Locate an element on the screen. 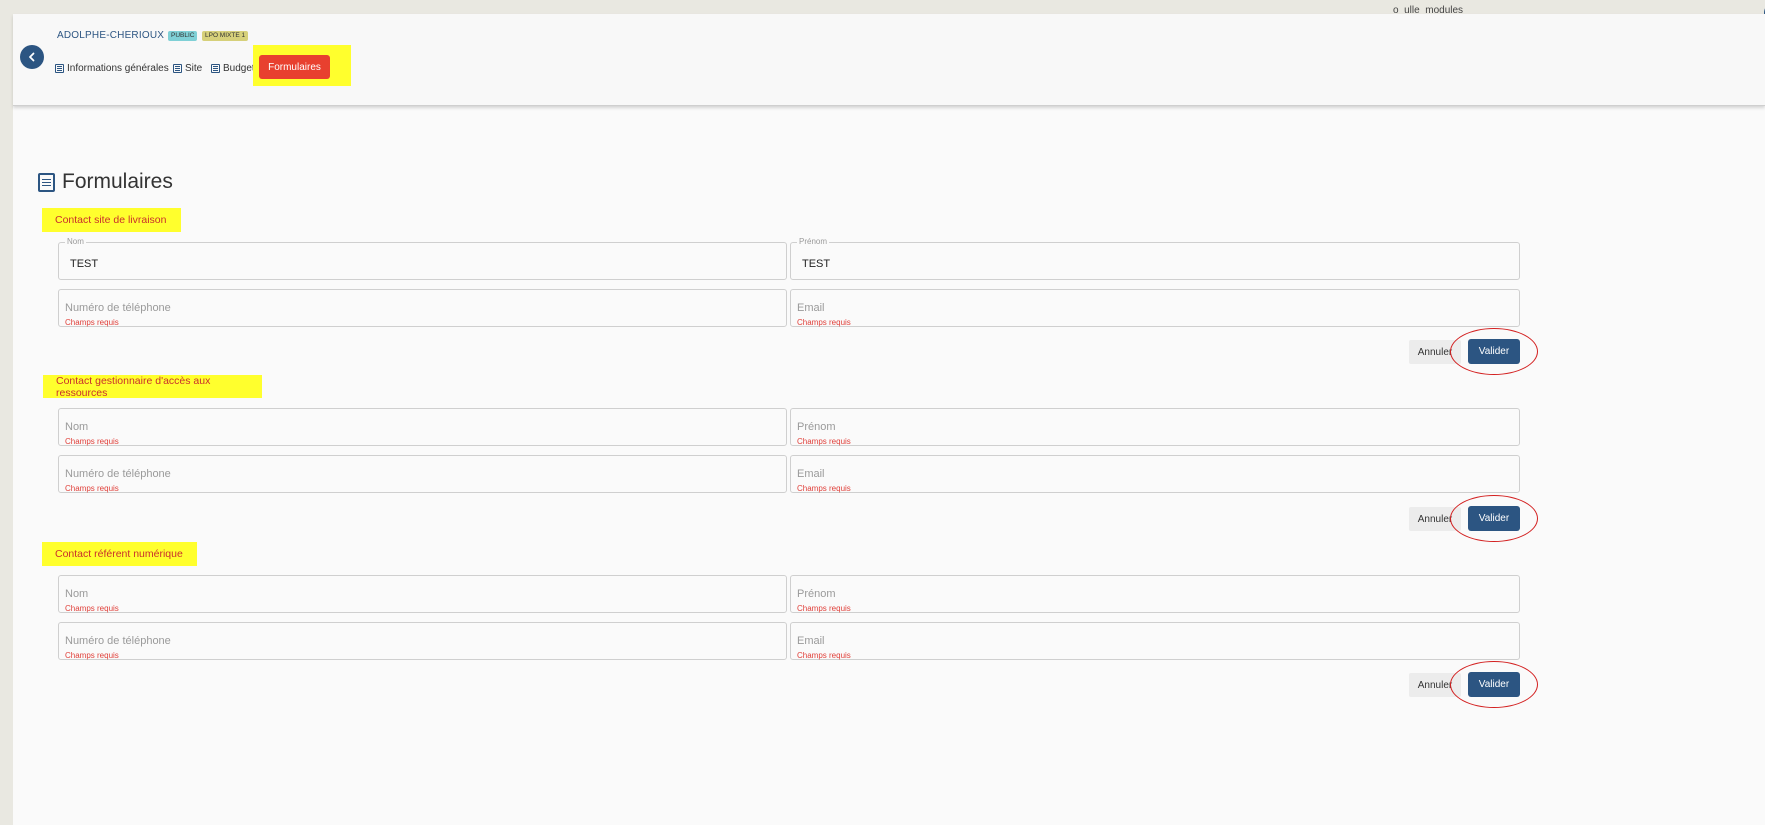 Image resolution: width=1765 pixels, height=825 pixels. tab-informations-generales: Informations générales is located at coordinates (112, 68).